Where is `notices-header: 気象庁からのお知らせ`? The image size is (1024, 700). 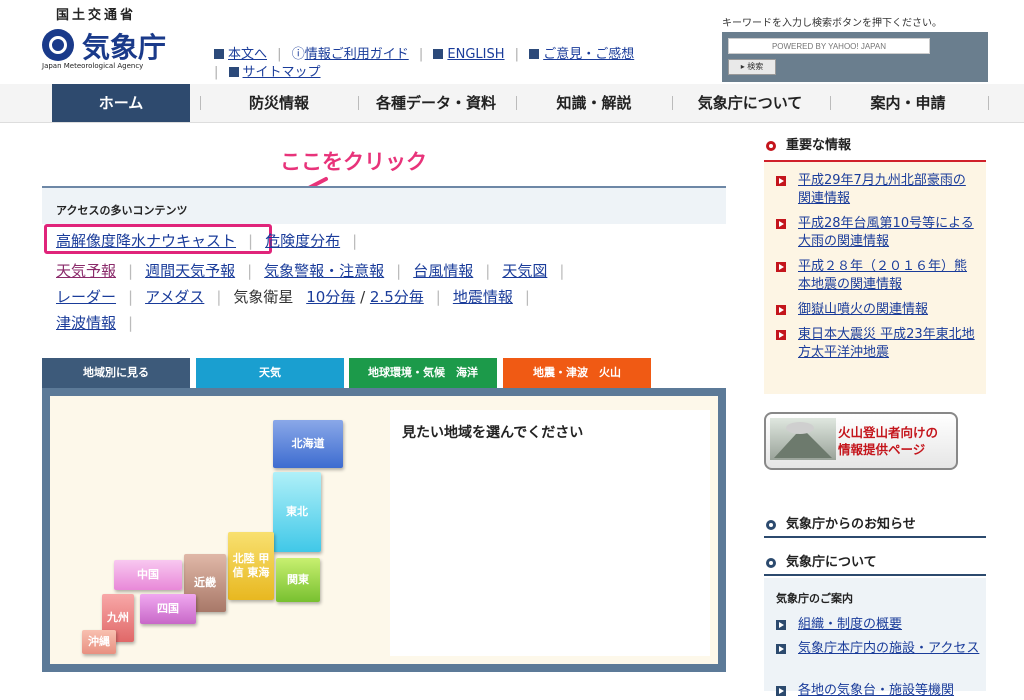
notices-header: 気象庁からのお知らせ is located at coordinates (875, 525).